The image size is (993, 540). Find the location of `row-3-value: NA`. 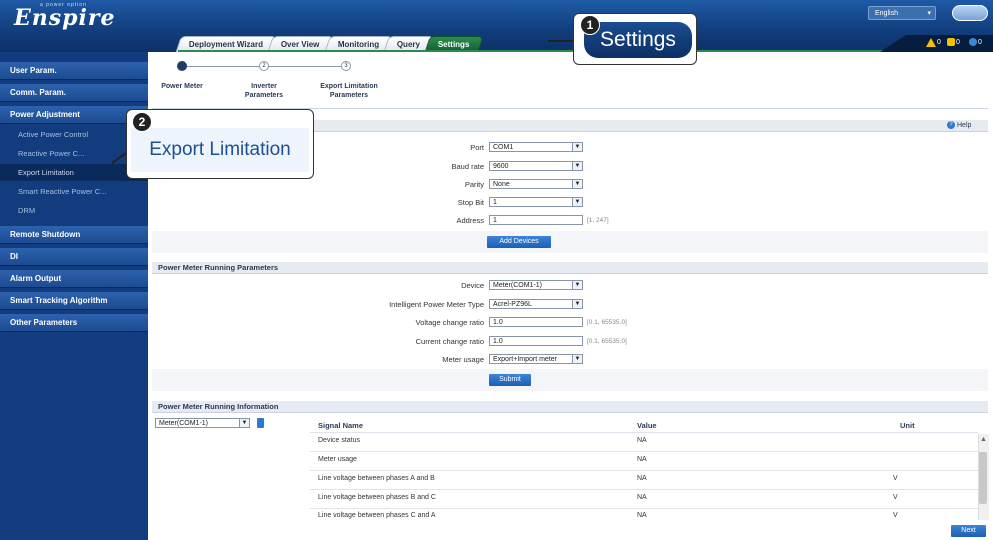

row-3-value: NA is located at coordinates (642, 478).